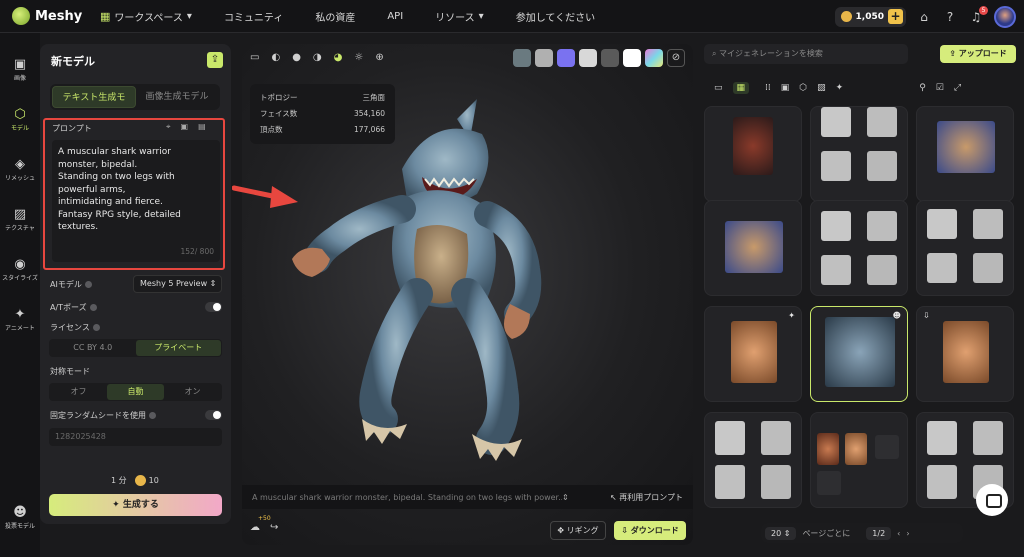 This screenshot has width=1024, height=557. I want to click on nav-community: コミュニティ, so click(253, 16).